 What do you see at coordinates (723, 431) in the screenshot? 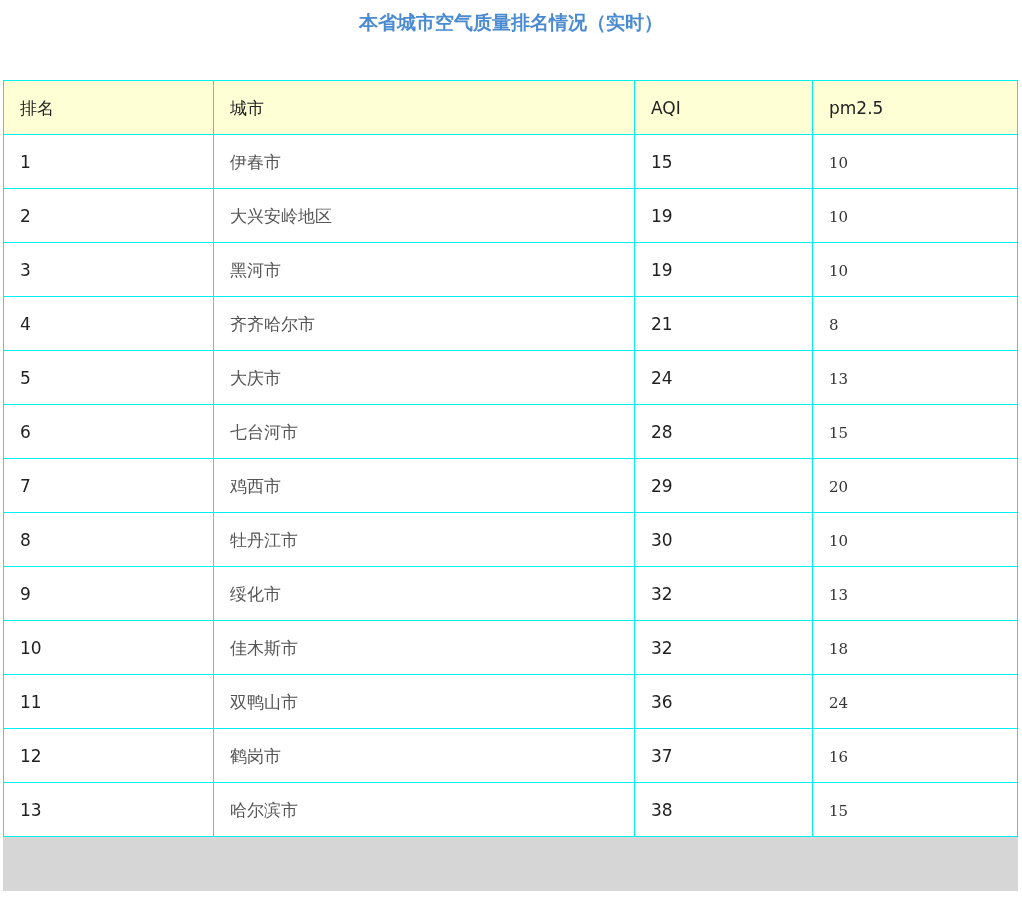
I see `table-cell: 28` at bounding box center [723, 431].